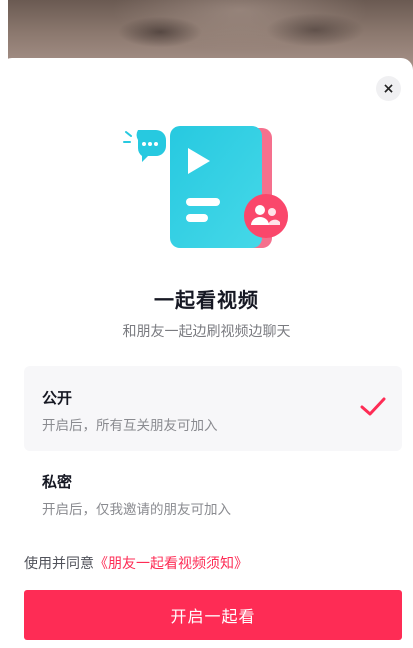 This screenshot has width=413, height=648. What do you see at coordinates (216, 187) in the screenshot?
I see `phone-card-icon` at bounding box center [216, 187].